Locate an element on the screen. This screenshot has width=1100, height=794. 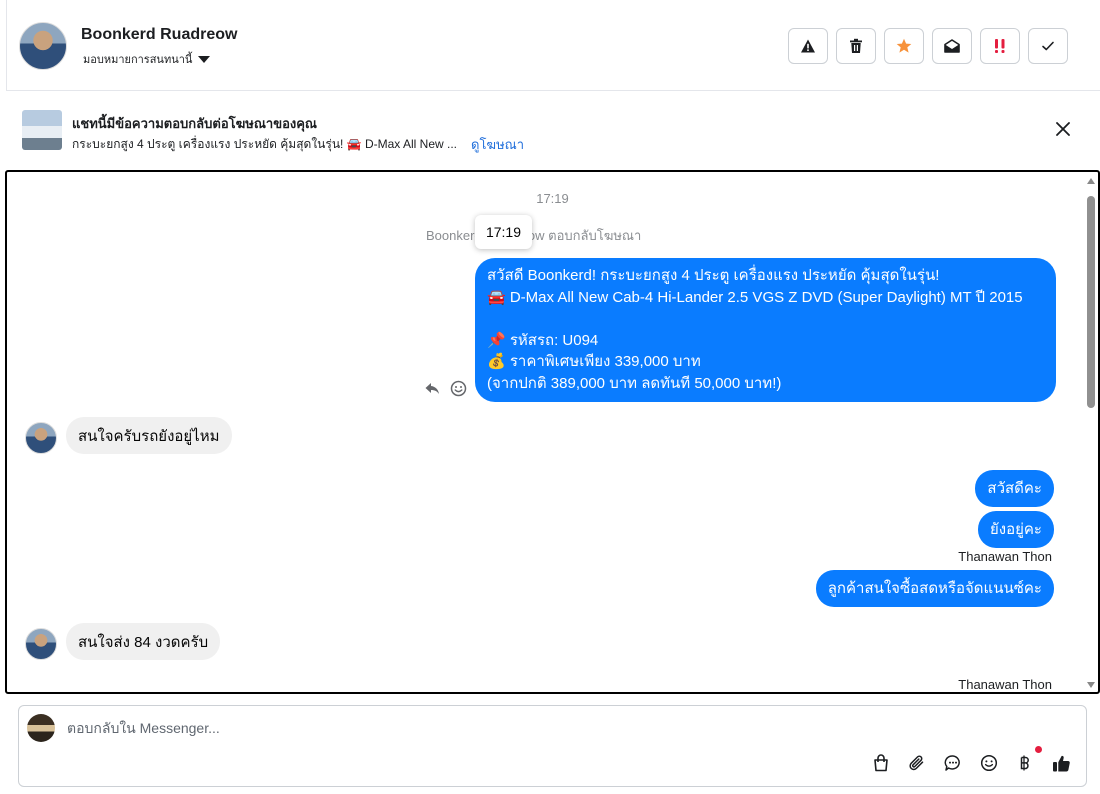
chat-bubble-icon is located at coordinates (952, 763).